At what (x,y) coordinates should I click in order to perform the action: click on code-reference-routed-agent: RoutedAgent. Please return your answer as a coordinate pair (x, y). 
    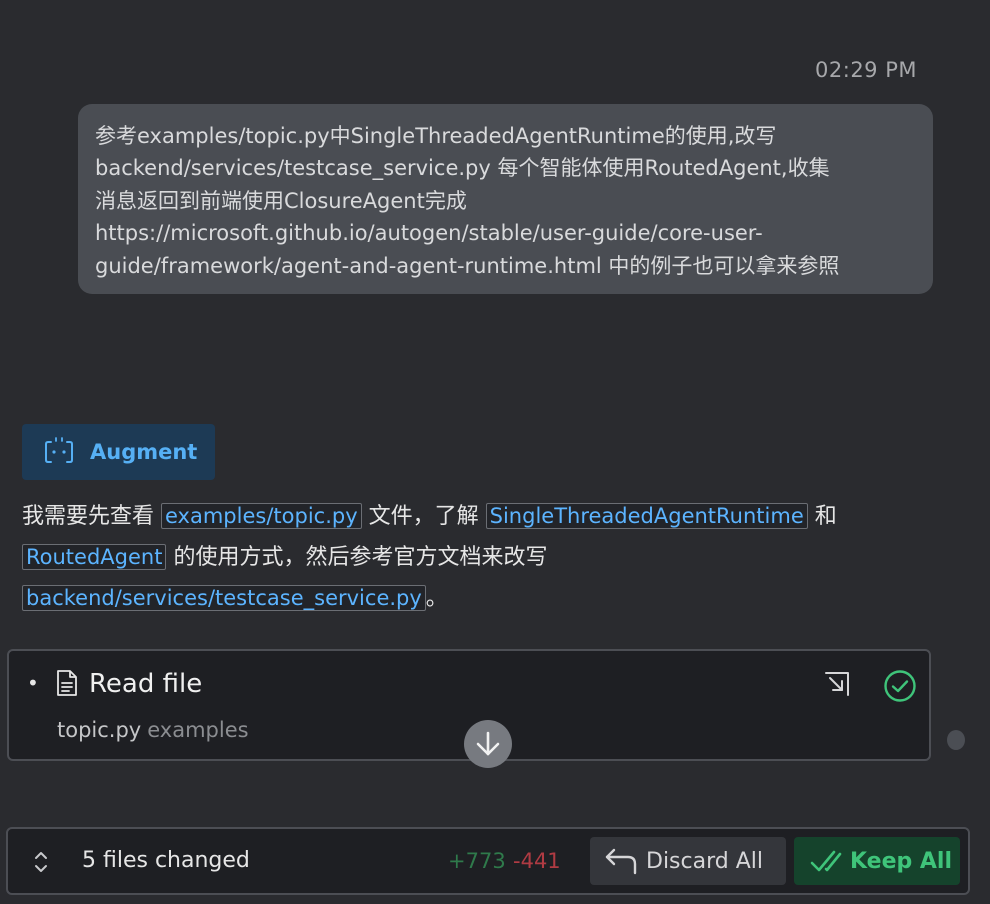
    Looking at the image, I should click on (94, 557).